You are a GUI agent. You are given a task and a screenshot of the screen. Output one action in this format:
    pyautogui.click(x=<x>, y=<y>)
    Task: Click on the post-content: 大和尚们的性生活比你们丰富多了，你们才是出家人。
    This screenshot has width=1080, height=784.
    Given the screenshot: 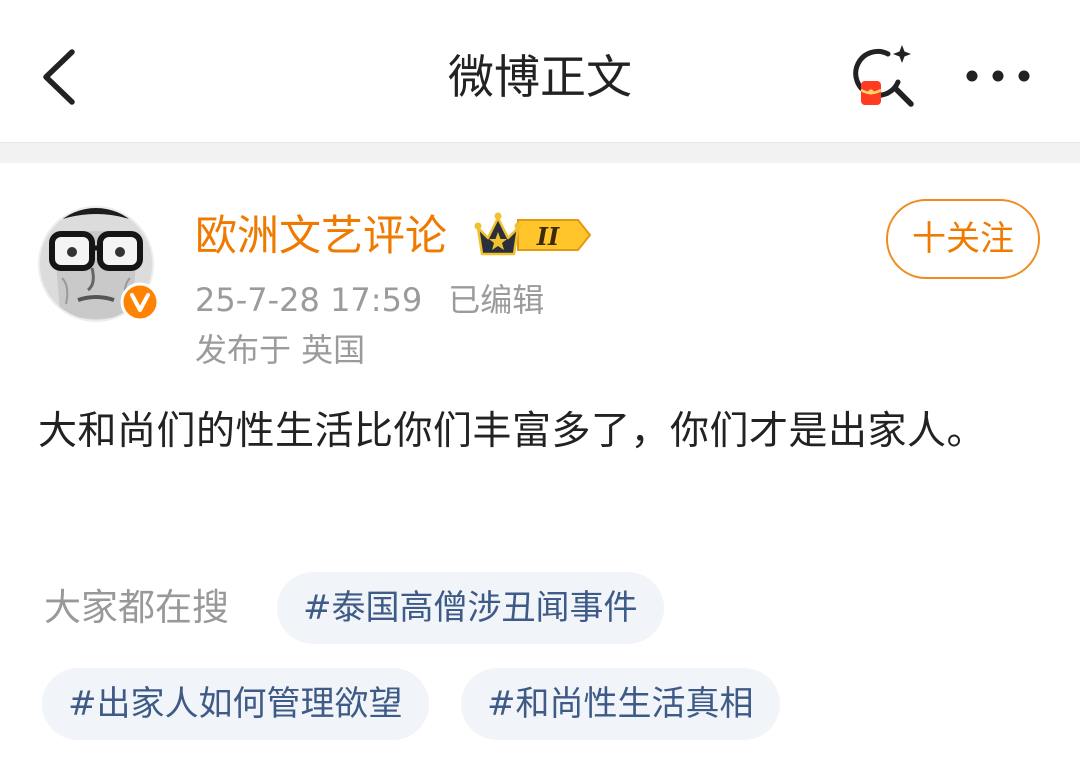 What is the action you would take?
    pyautogui.click(x=512, y=431)
    